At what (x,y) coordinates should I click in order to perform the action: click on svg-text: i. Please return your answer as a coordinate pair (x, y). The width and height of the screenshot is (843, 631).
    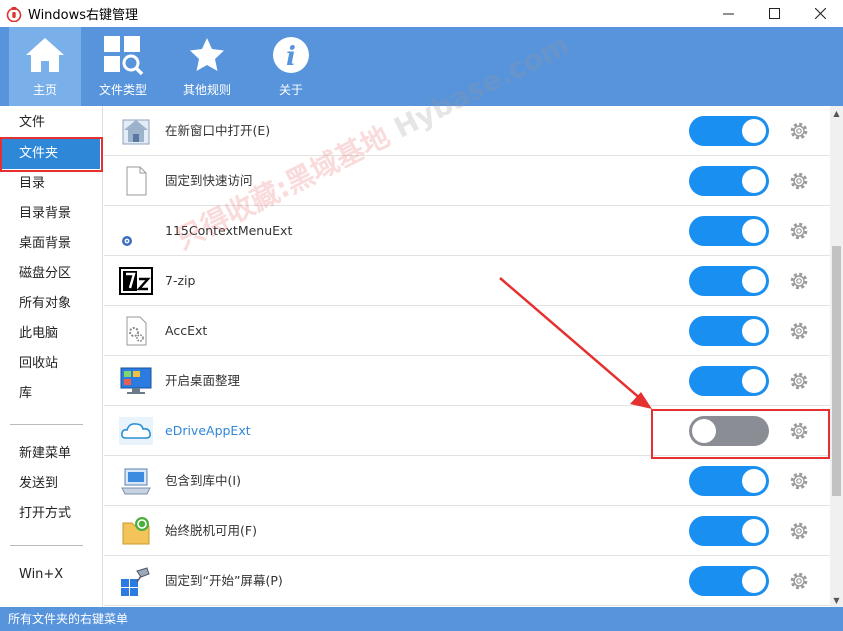
    Looking at the image, I should click on (291, 57).